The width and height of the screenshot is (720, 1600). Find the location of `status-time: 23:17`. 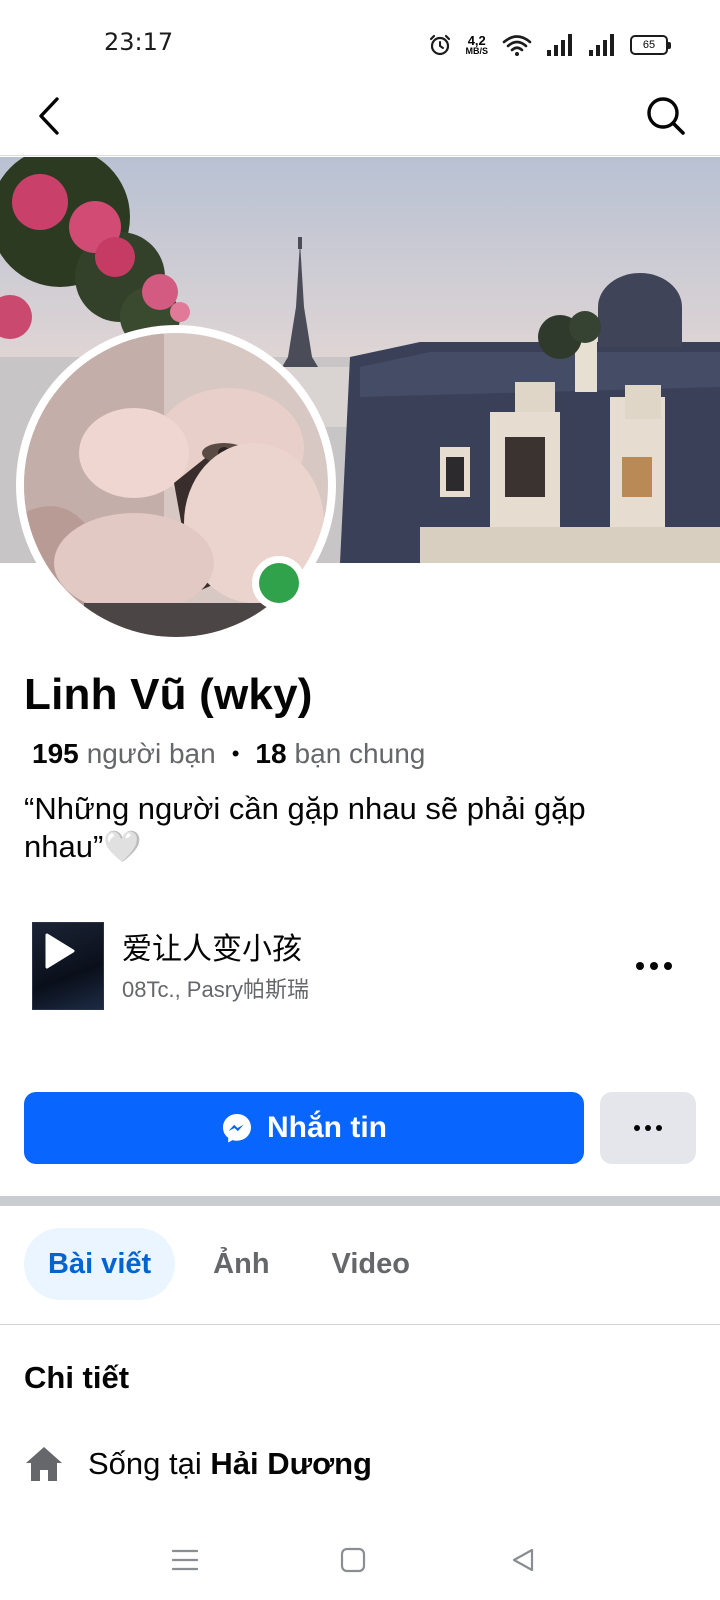

status-time: 23:17 is located at coordinates (139, 42).